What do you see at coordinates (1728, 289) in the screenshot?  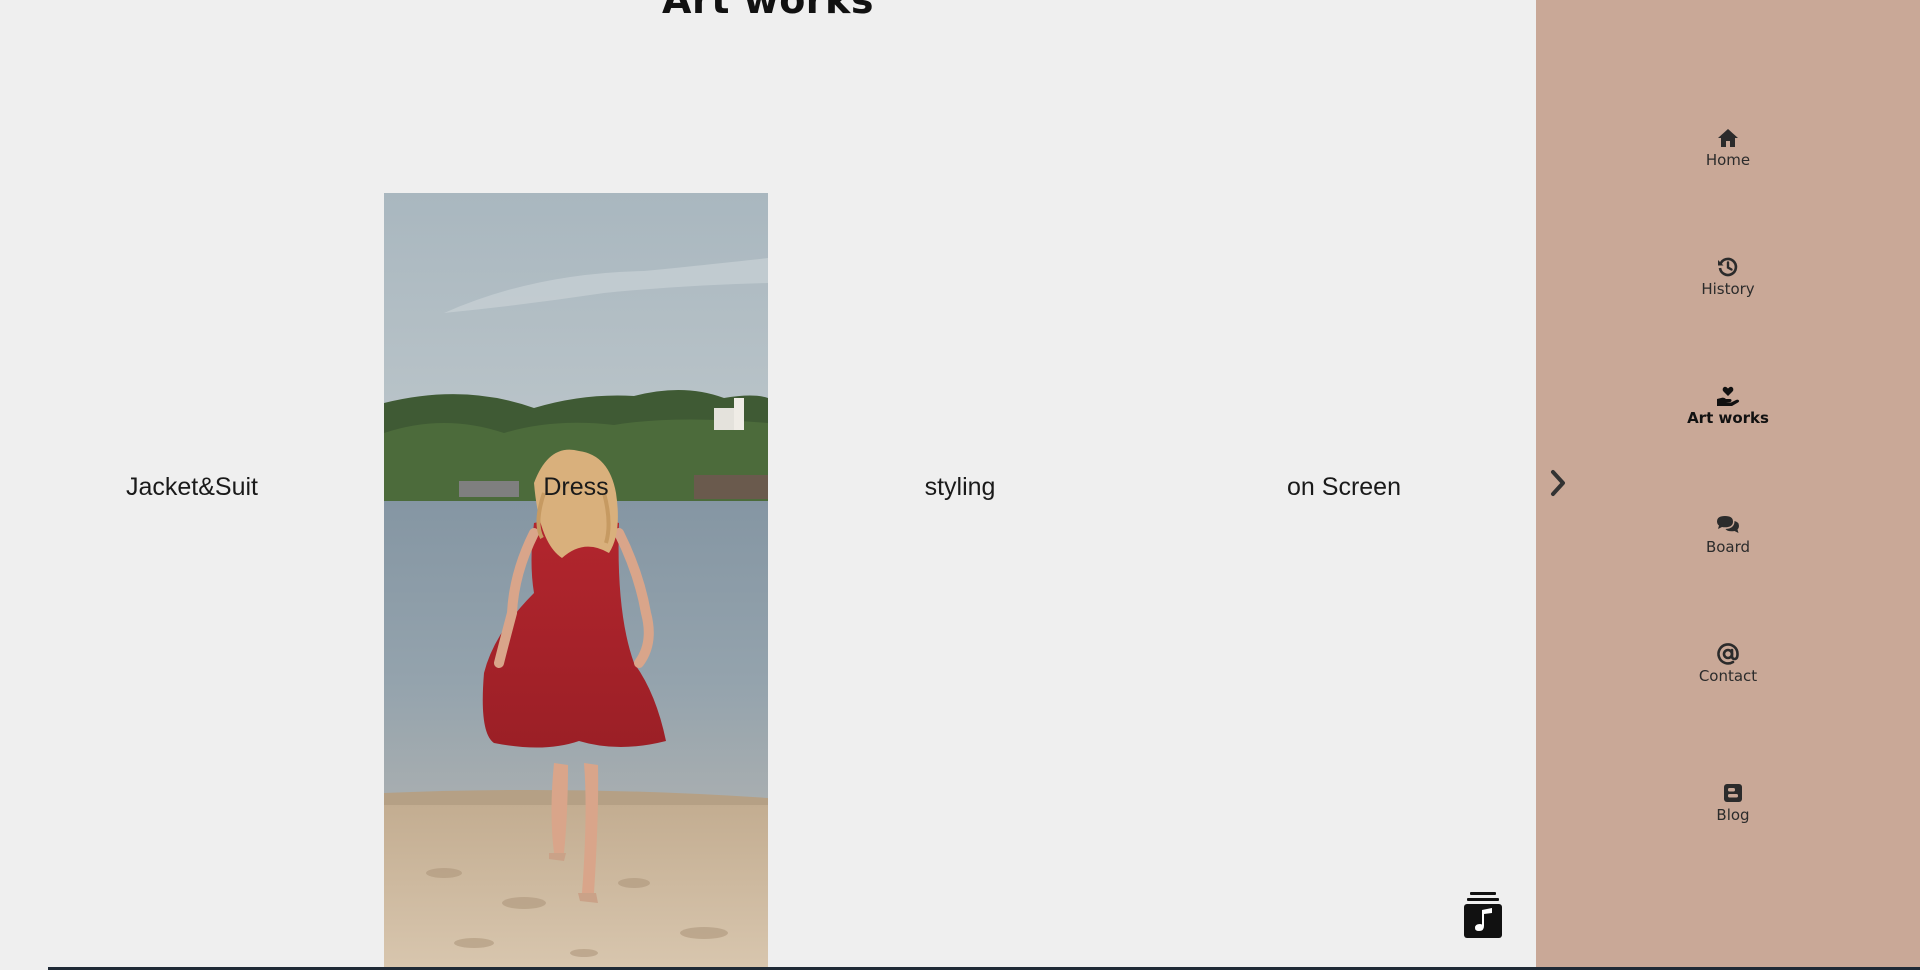 I see `sidebar-item-label: History` at bounding box center [1728, 289].